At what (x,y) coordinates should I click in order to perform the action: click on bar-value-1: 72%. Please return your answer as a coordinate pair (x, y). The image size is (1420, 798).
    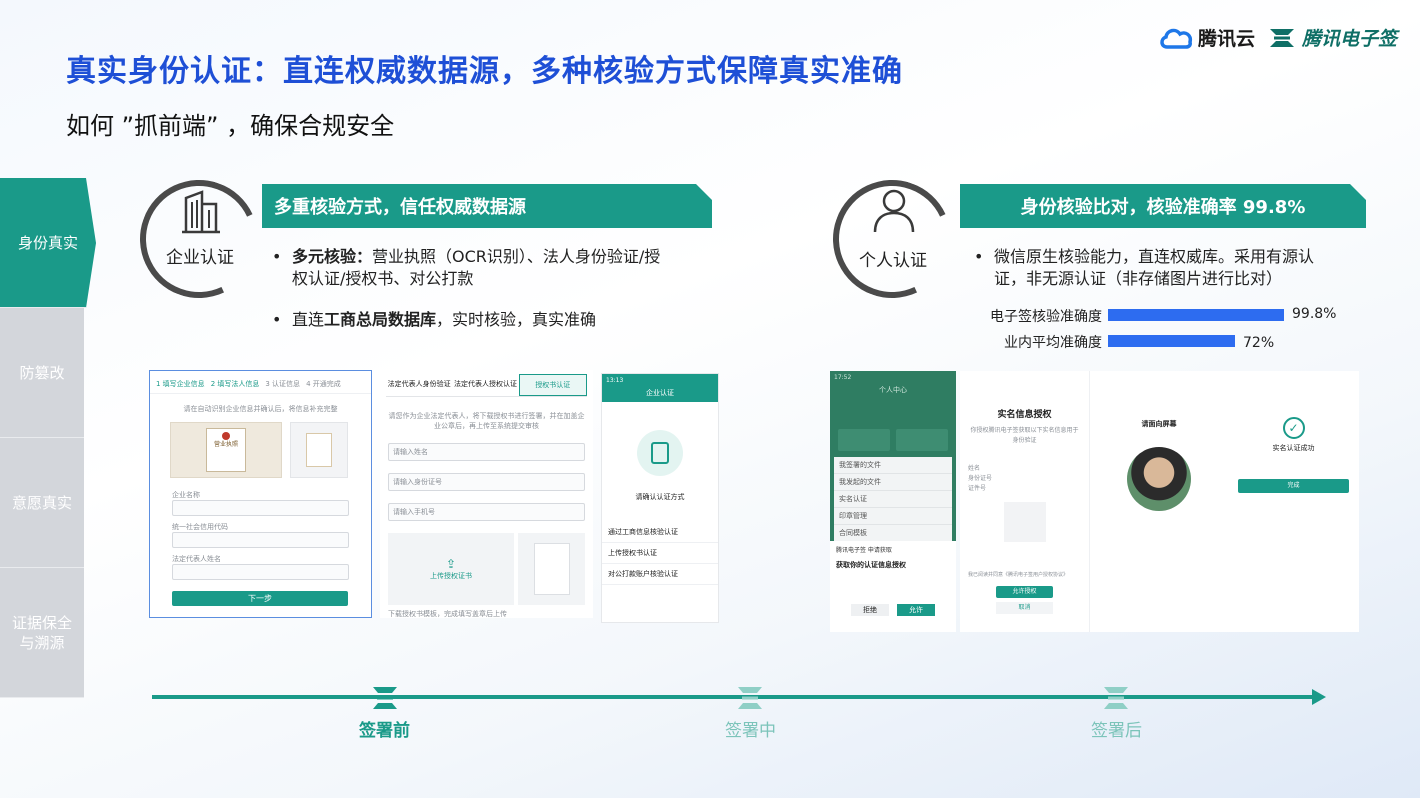
    Looking at the image, I should click on (1259, 343).